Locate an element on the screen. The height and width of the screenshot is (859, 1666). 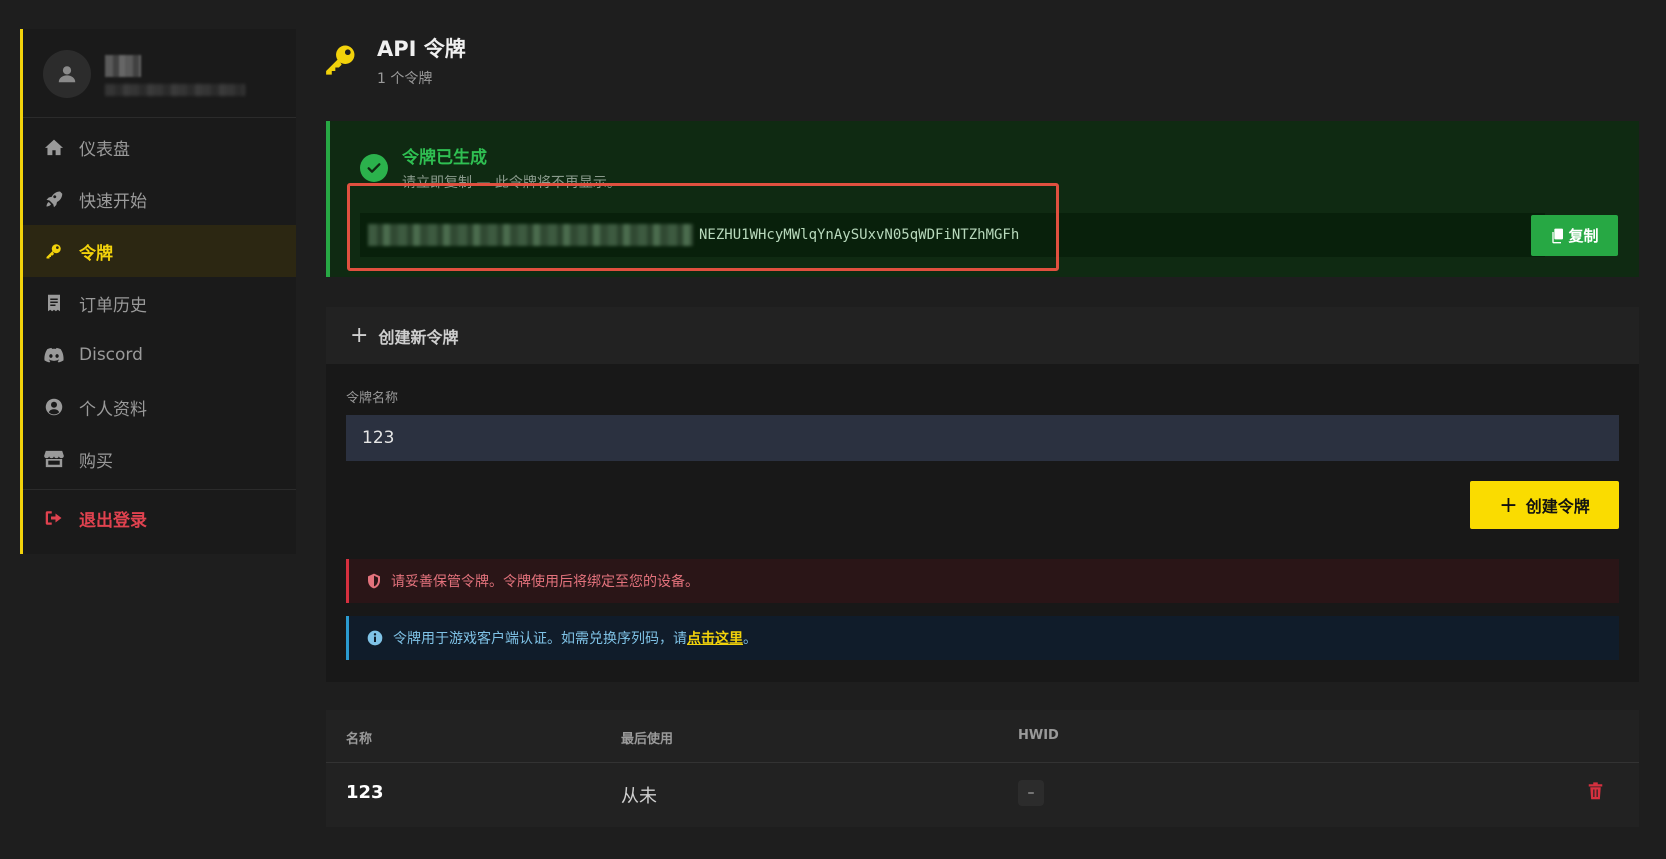
sidebar-item-dashboard: 仪表盘 is located at coordinates (159, 147).